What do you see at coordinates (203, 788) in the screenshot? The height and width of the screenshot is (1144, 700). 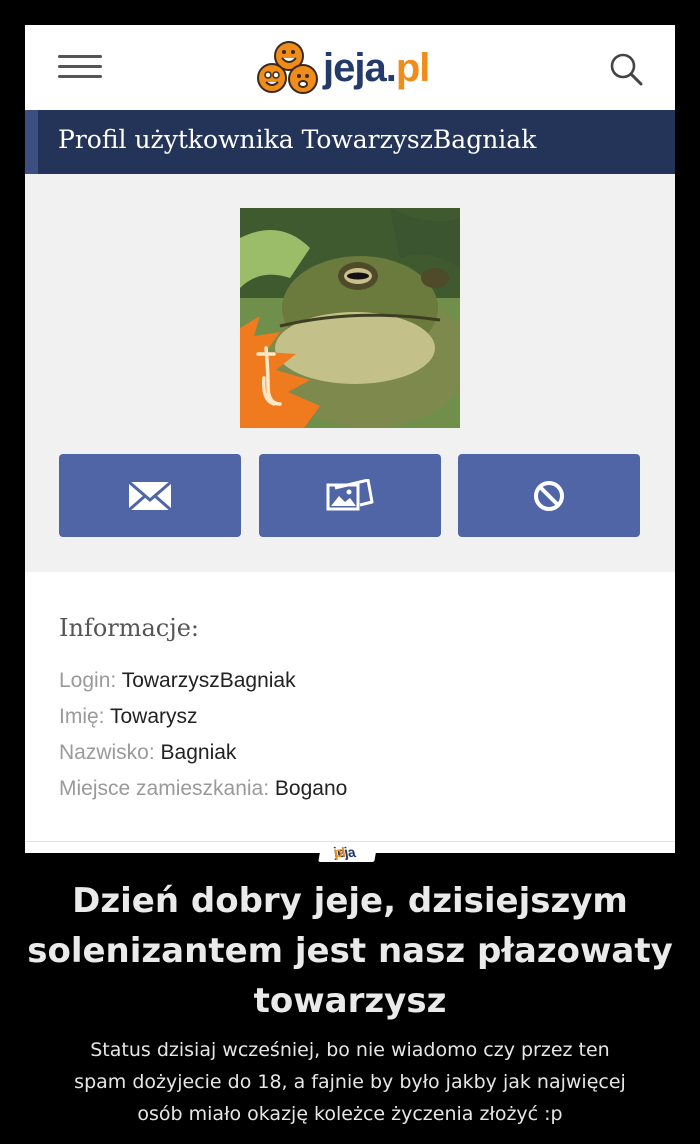 I see `info-row-residence: Miejsce zamieszkania: Bogano` at bounding box center [203, 788].